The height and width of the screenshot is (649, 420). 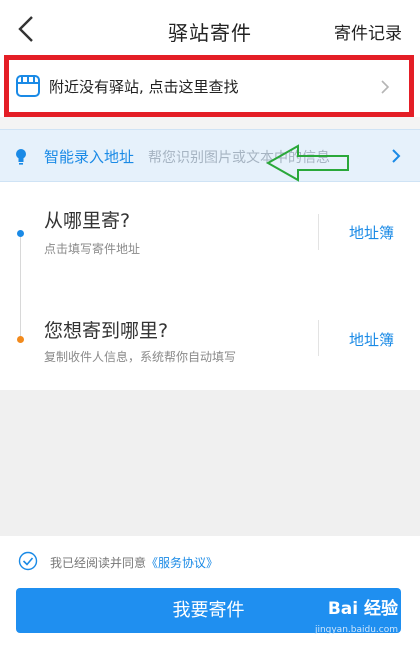 What do you see at coordinates (28, 561) in the screenshot?
I see `agreement-checkbox-icon` at bounding box center [28, 561].